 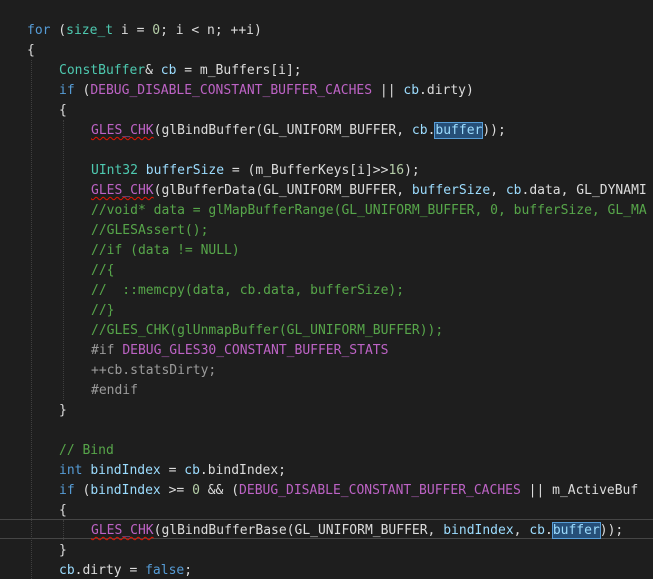 I want to click on code-line: cb.dirty = false;, so click(x=125, y=570).